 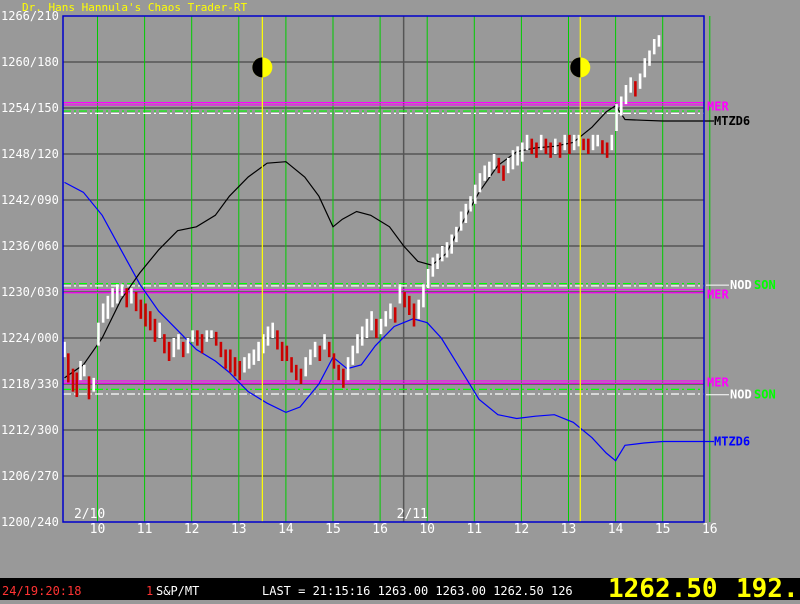 I want to click on x-tick-label: 10, so click(x=98, y=529).